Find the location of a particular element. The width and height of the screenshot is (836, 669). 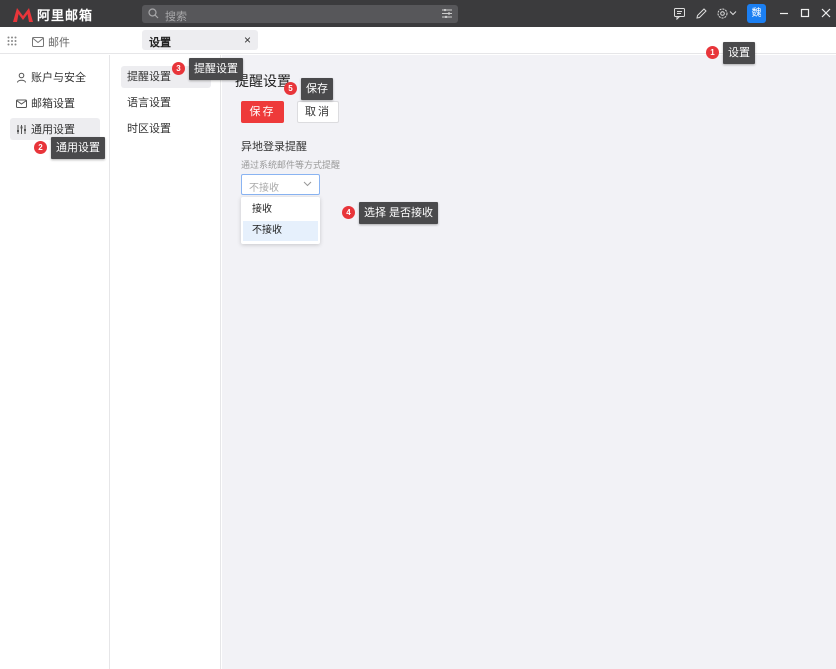

app-logo: 阿里邮箱 is located at coordinates (52, 14).